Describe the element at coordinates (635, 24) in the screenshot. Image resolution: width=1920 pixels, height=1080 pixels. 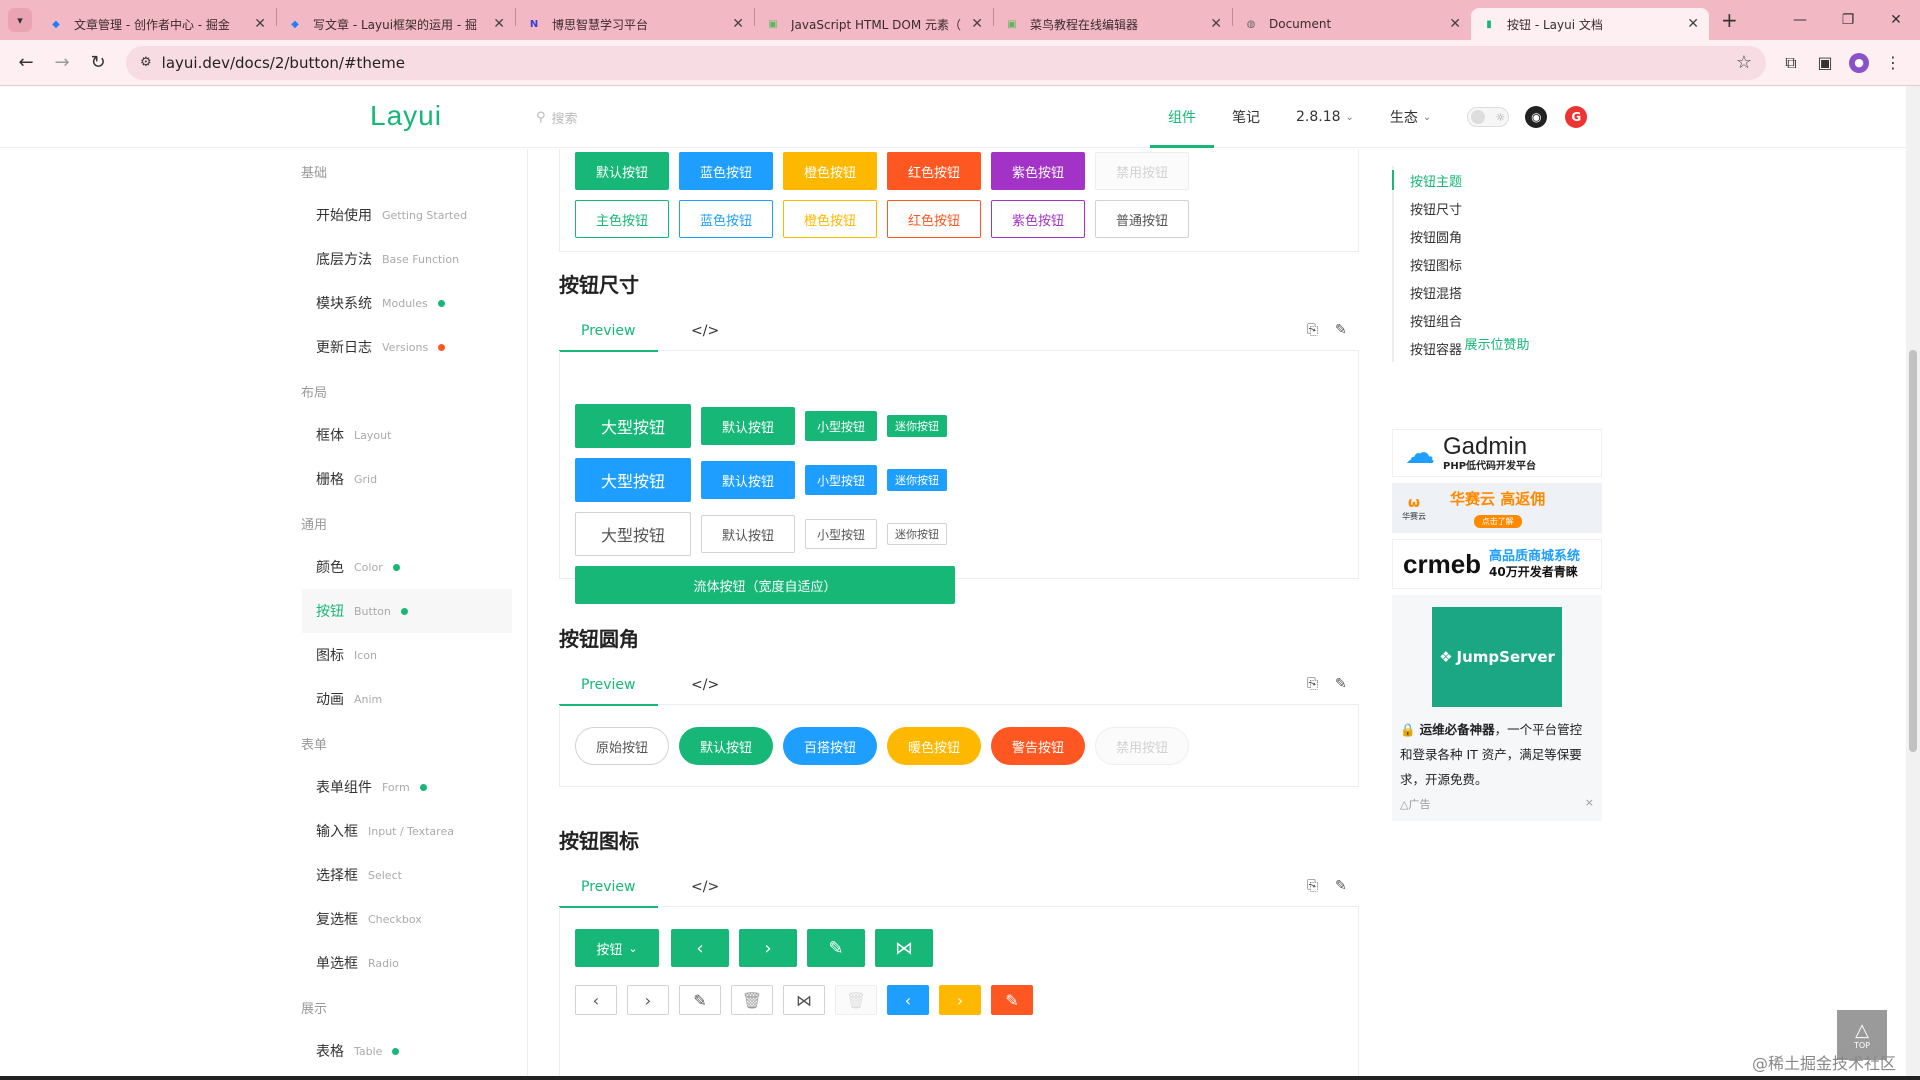
I see `browser-tab: N 博思智慧学习平台 ✕` at that location.